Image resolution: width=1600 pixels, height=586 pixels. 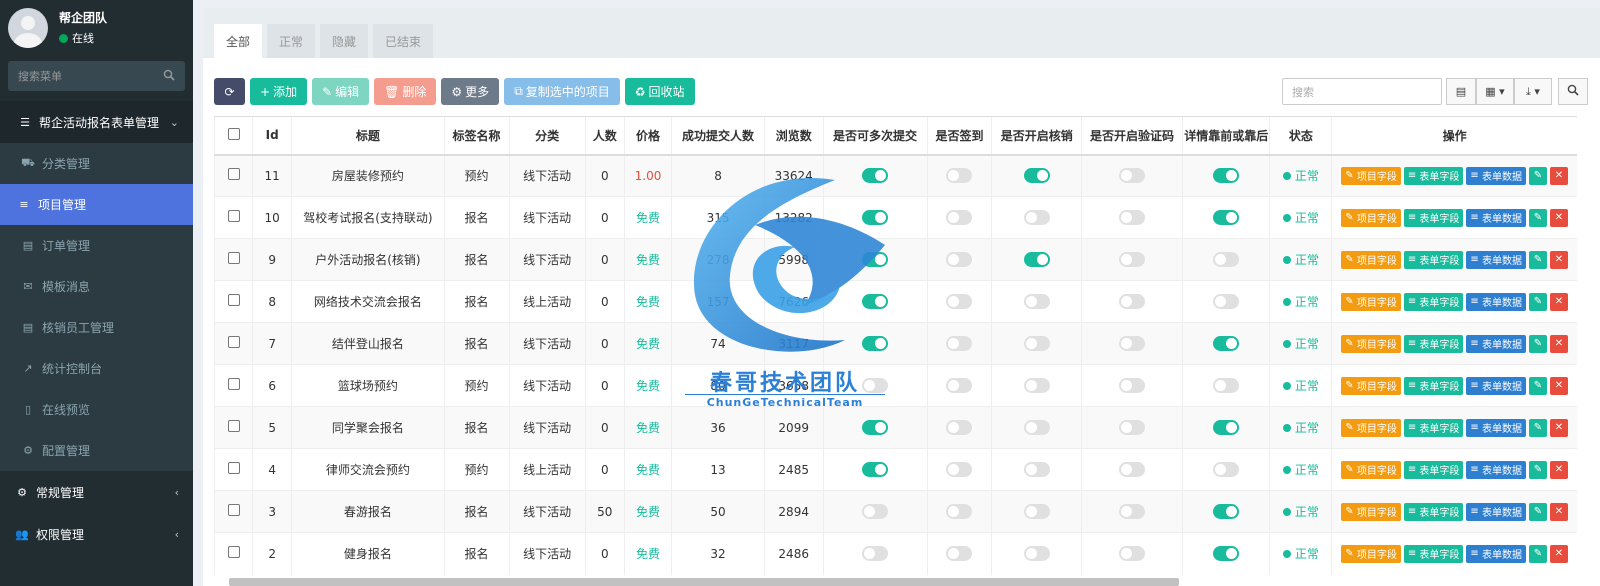 What do you see at coordinates (96, 245) in the screenshot?
I see `sidebar-item-order: ▤ 订单管理` at bounding box center [96, 245].